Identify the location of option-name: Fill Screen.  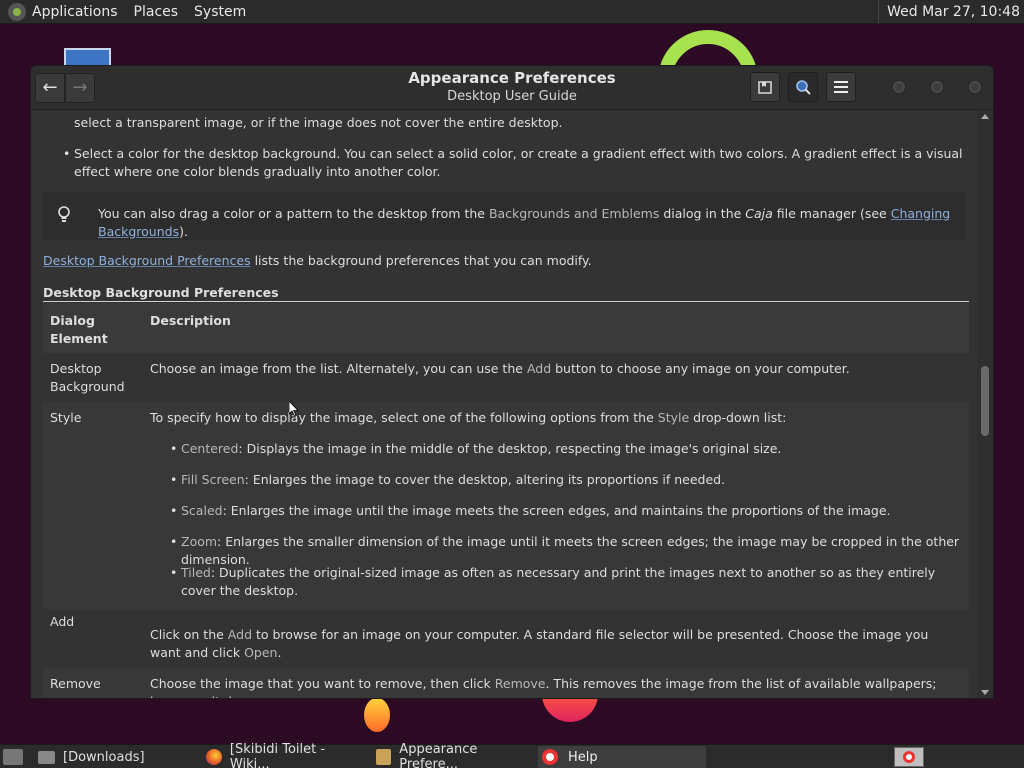
(213, 479).